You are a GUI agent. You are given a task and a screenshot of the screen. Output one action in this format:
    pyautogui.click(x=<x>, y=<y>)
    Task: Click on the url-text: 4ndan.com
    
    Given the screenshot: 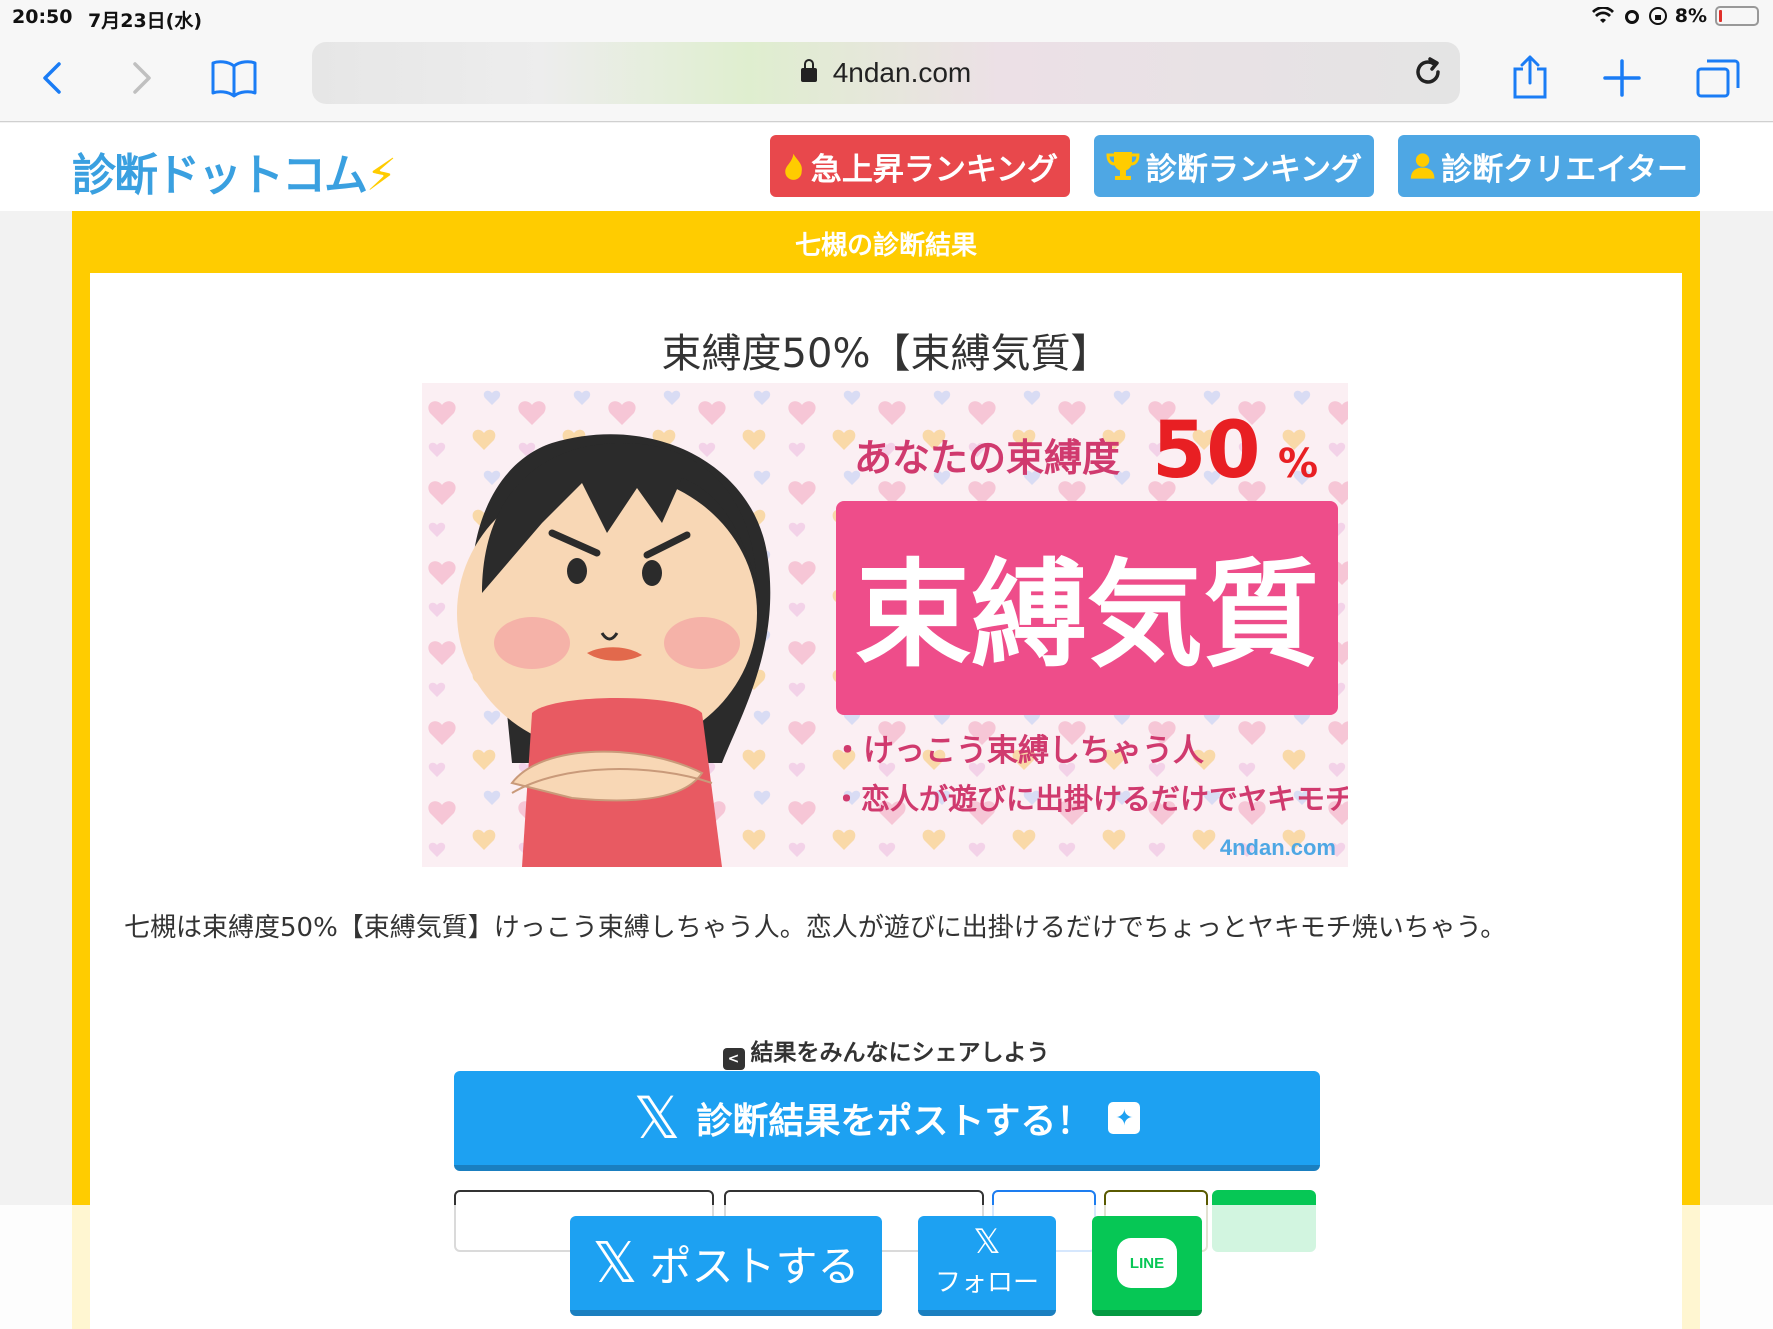 What is the action you would take?
    pyautogui.click(x=902, y=72)
    